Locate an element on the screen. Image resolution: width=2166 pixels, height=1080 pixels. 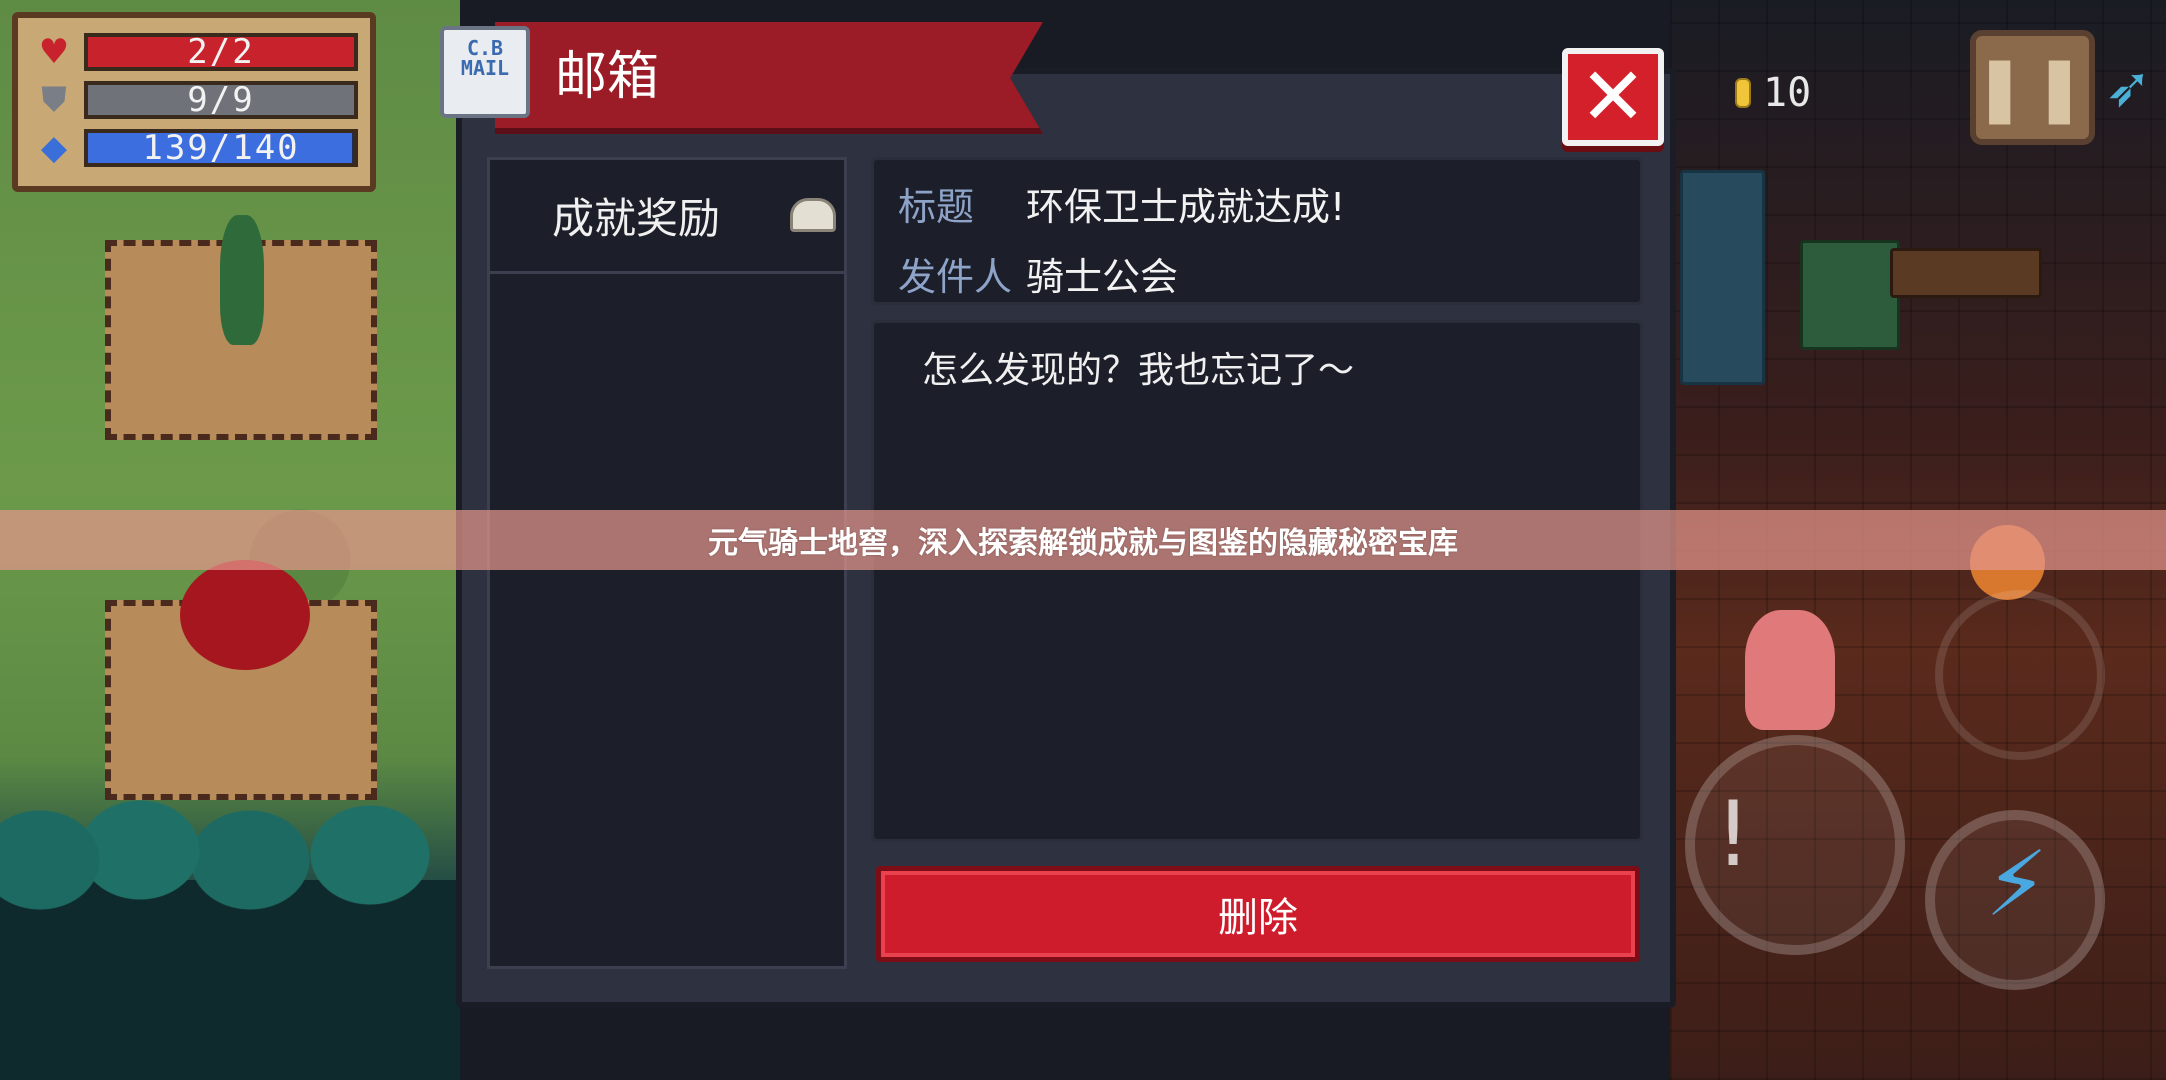
delete-button: 删除 is located at coordinates (1258, 914).